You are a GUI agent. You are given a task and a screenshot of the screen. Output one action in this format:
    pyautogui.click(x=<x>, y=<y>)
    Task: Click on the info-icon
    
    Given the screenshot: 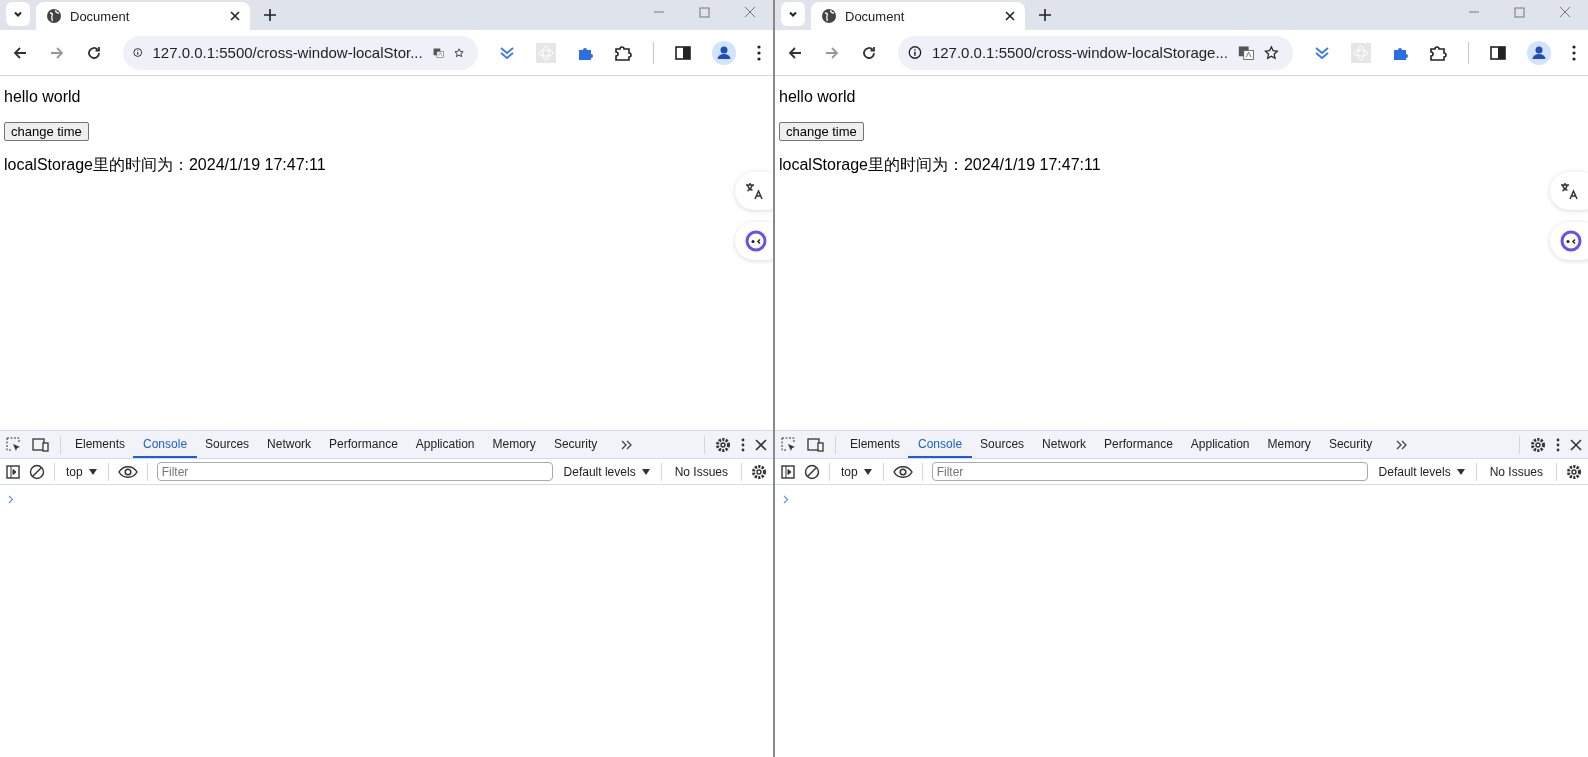 What is the action you would take?
    pyautogui.click(x=915, y=52)
    